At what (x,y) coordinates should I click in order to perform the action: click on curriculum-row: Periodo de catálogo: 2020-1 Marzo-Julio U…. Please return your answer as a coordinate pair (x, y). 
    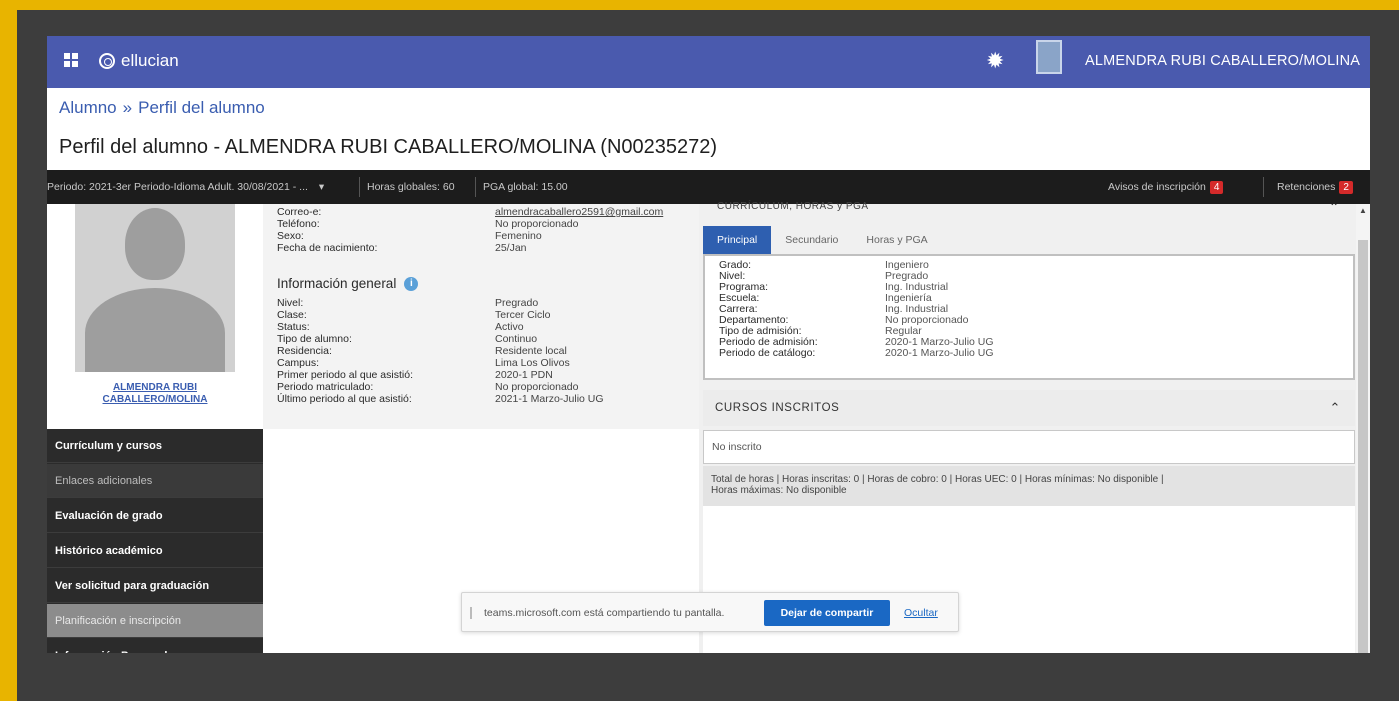
    Looking at the image, I should click on (1029, 353).